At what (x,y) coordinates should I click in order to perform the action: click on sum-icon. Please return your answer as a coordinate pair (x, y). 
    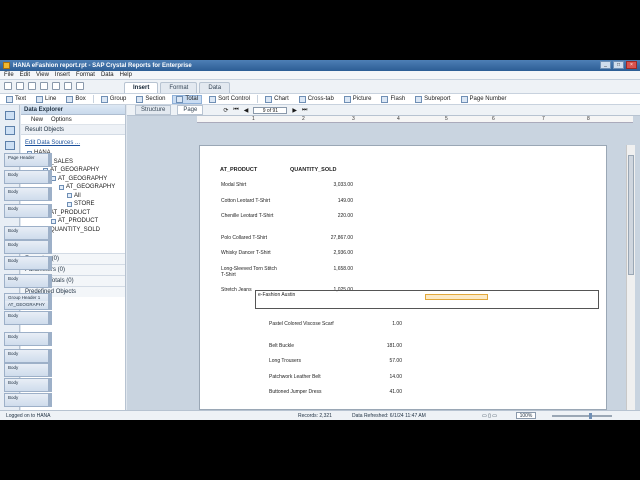
    Looking at the image, I should click on (180, 99).